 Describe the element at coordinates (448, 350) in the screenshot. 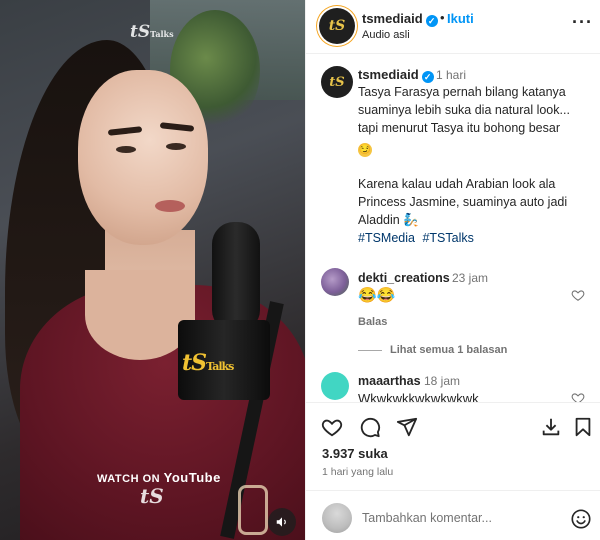

I see `view-replies-button: Lihat semua 1 balasan` at that location.